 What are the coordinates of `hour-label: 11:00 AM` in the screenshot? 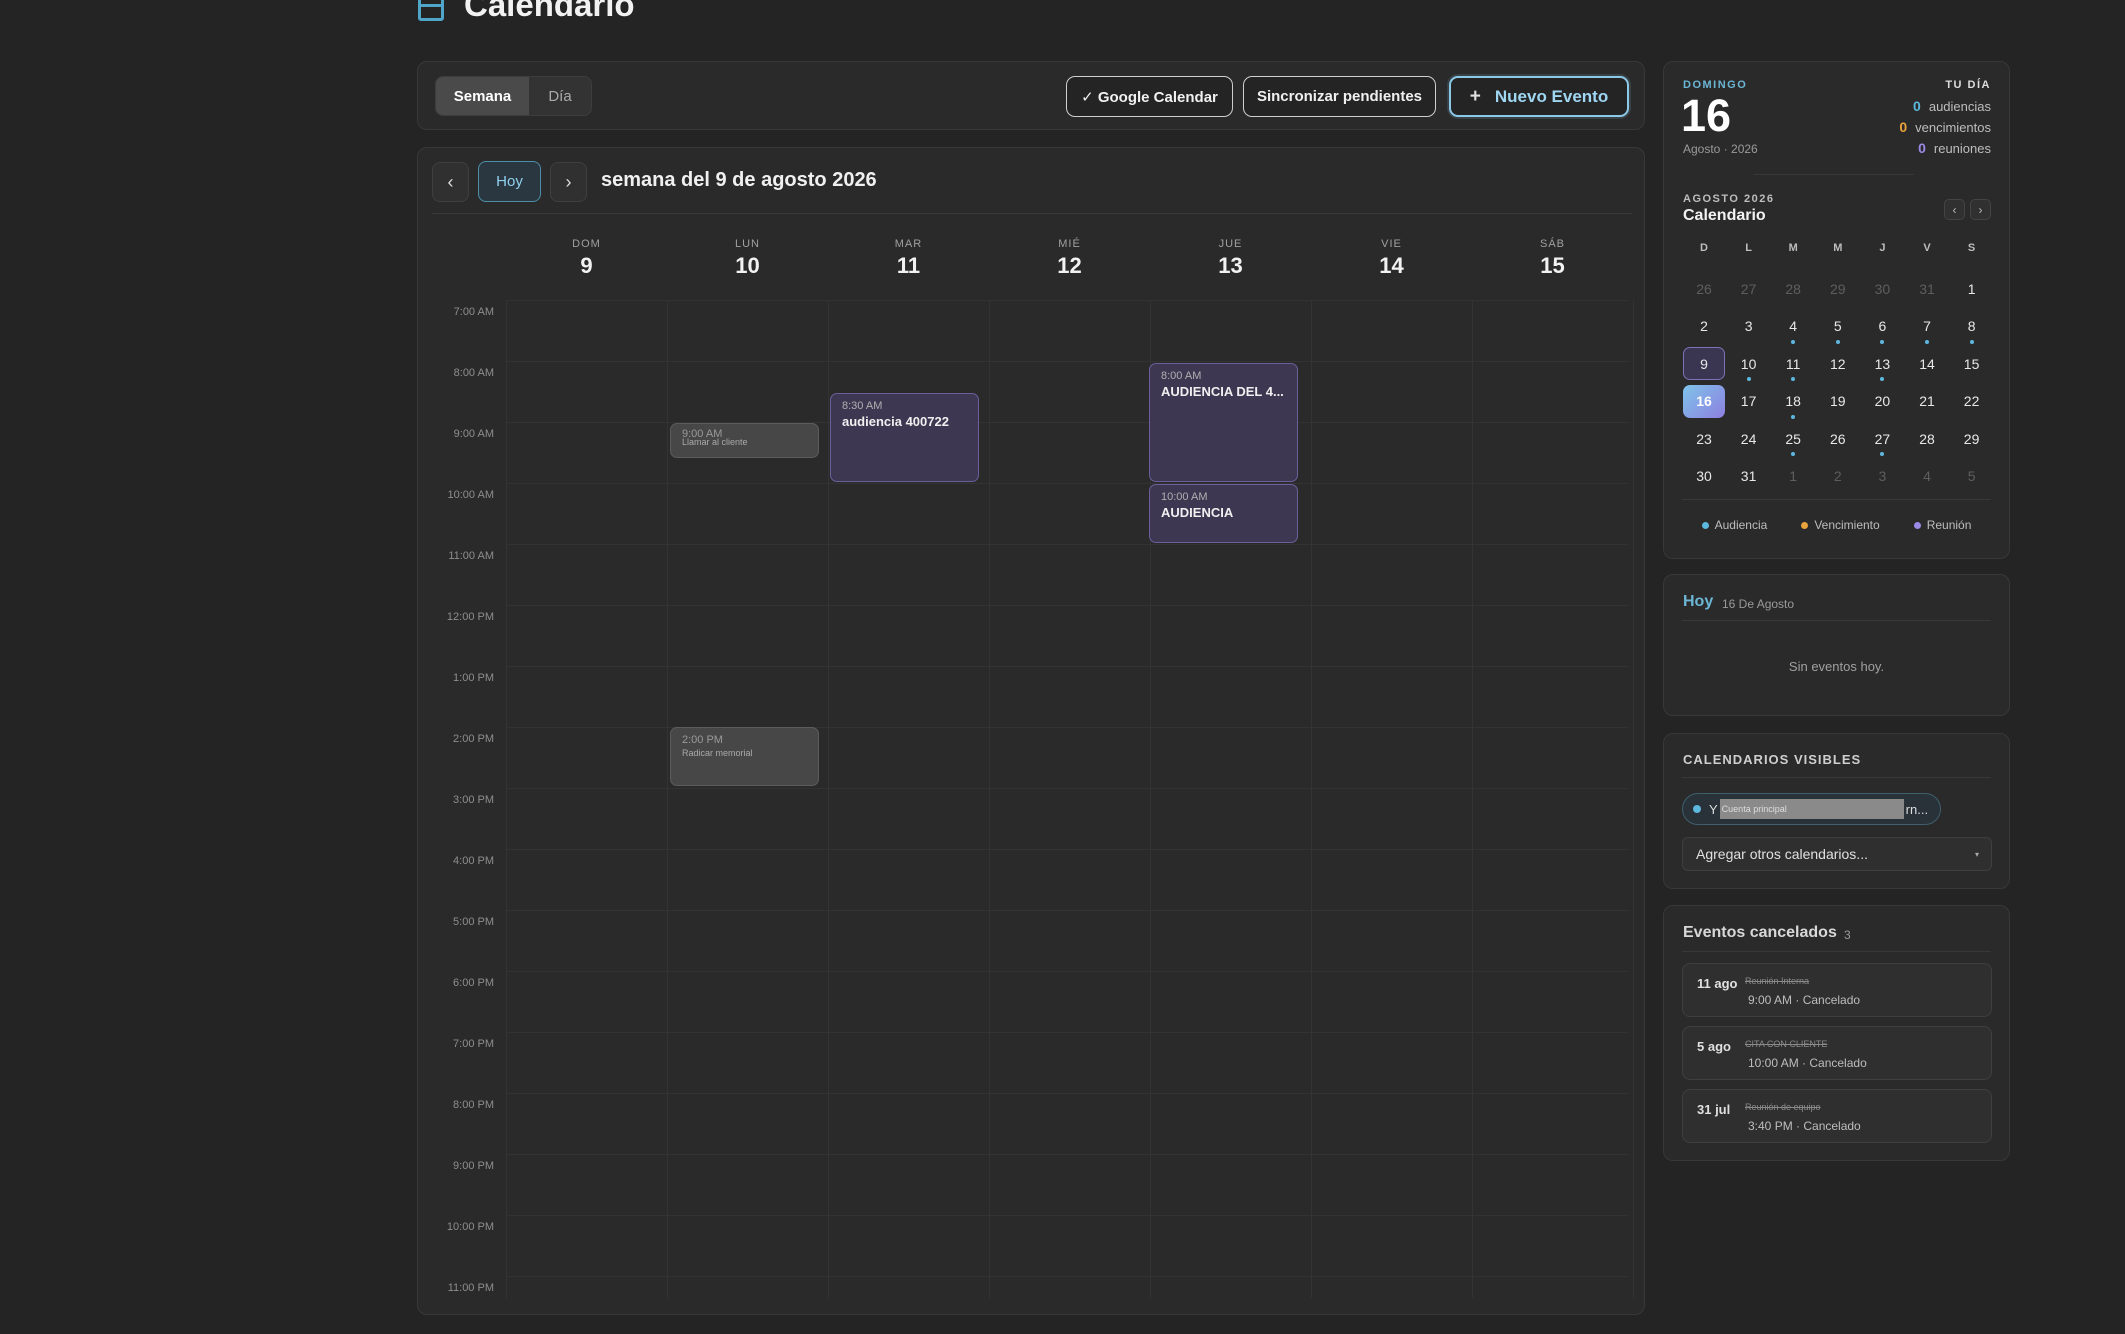 It's located at (471, 556).